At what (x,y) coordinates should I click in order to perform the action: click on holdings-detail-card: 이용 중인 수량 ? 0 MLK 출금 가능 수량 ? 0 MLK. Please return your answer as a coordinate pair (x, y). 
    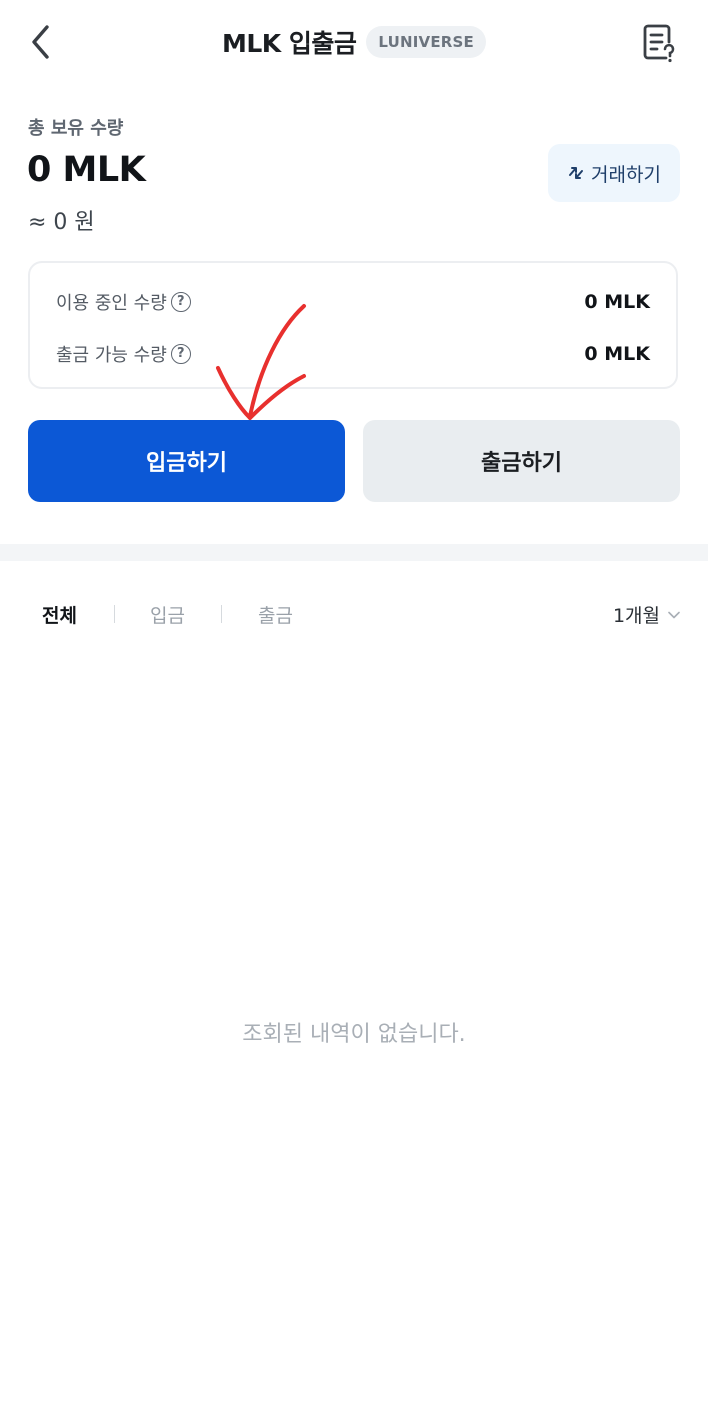
    Looking at the image, I should click on (353, 325).